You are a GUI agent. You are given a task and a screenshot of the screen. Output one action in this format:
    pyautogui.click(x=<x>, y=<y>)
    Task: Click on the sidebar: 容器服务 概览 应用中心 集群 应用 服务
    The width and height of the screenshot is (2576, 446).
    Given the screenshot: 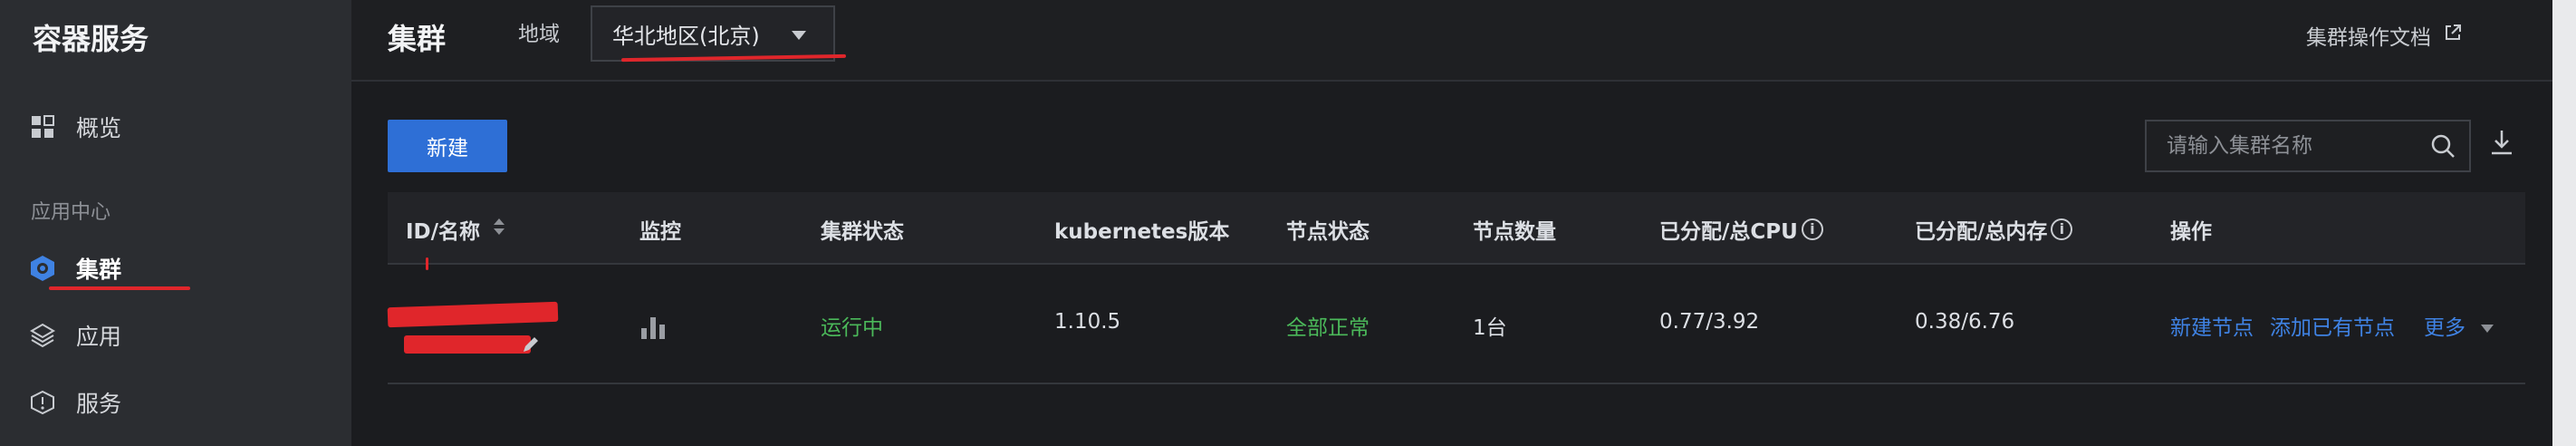 What is the action you would take?
    pyautogui.click(x=175, y=223)
    